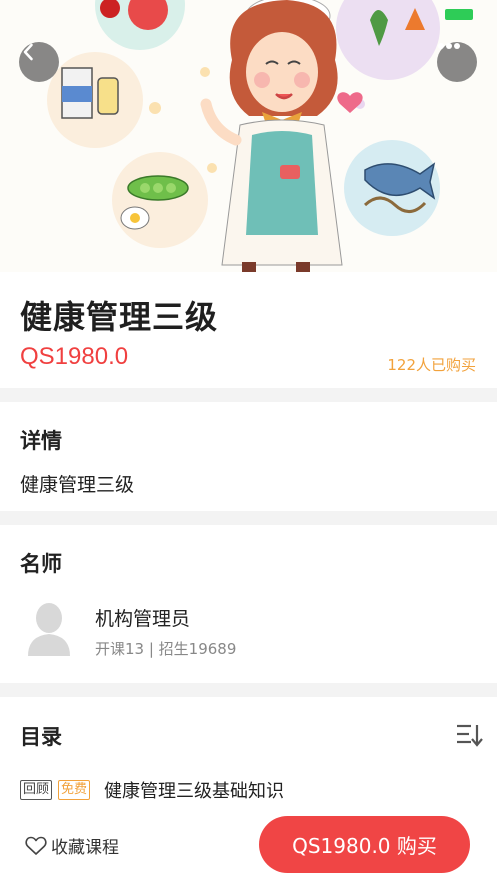  Describe the element at coordinates (248, 330) in the screenshot. I see `course-info: 健康管理三级 QS1980.0 122人已购买` at that location.